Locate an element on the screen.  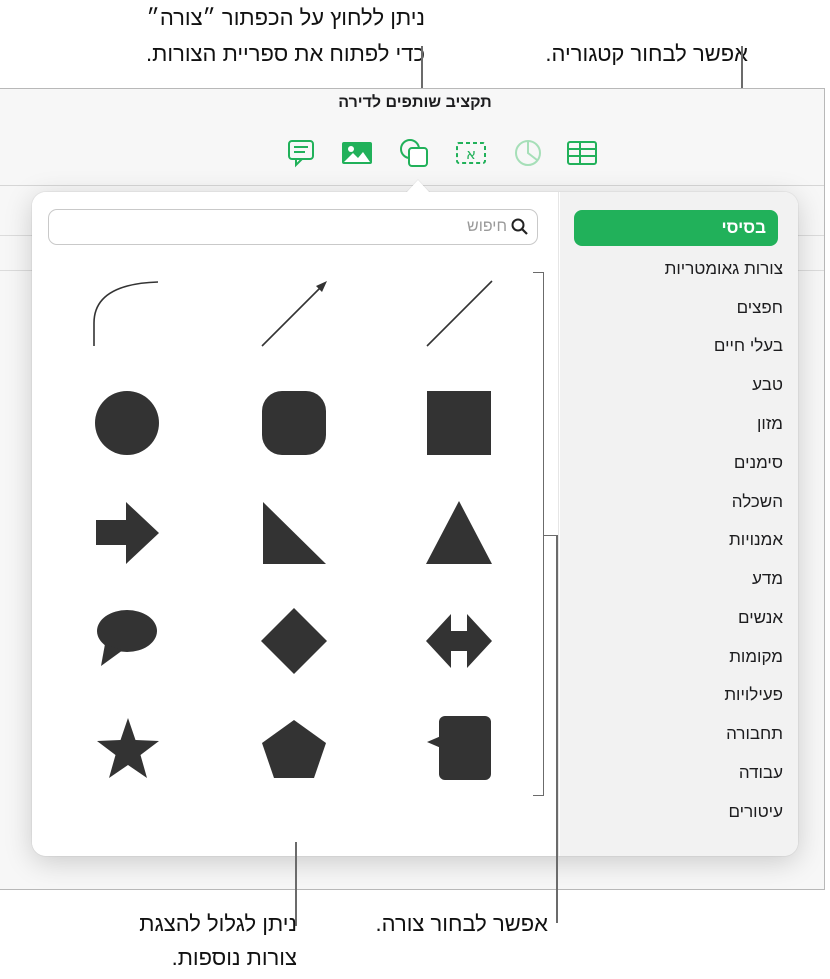
category-item: צורות גאומטריות is located at coordinates (724, 269).